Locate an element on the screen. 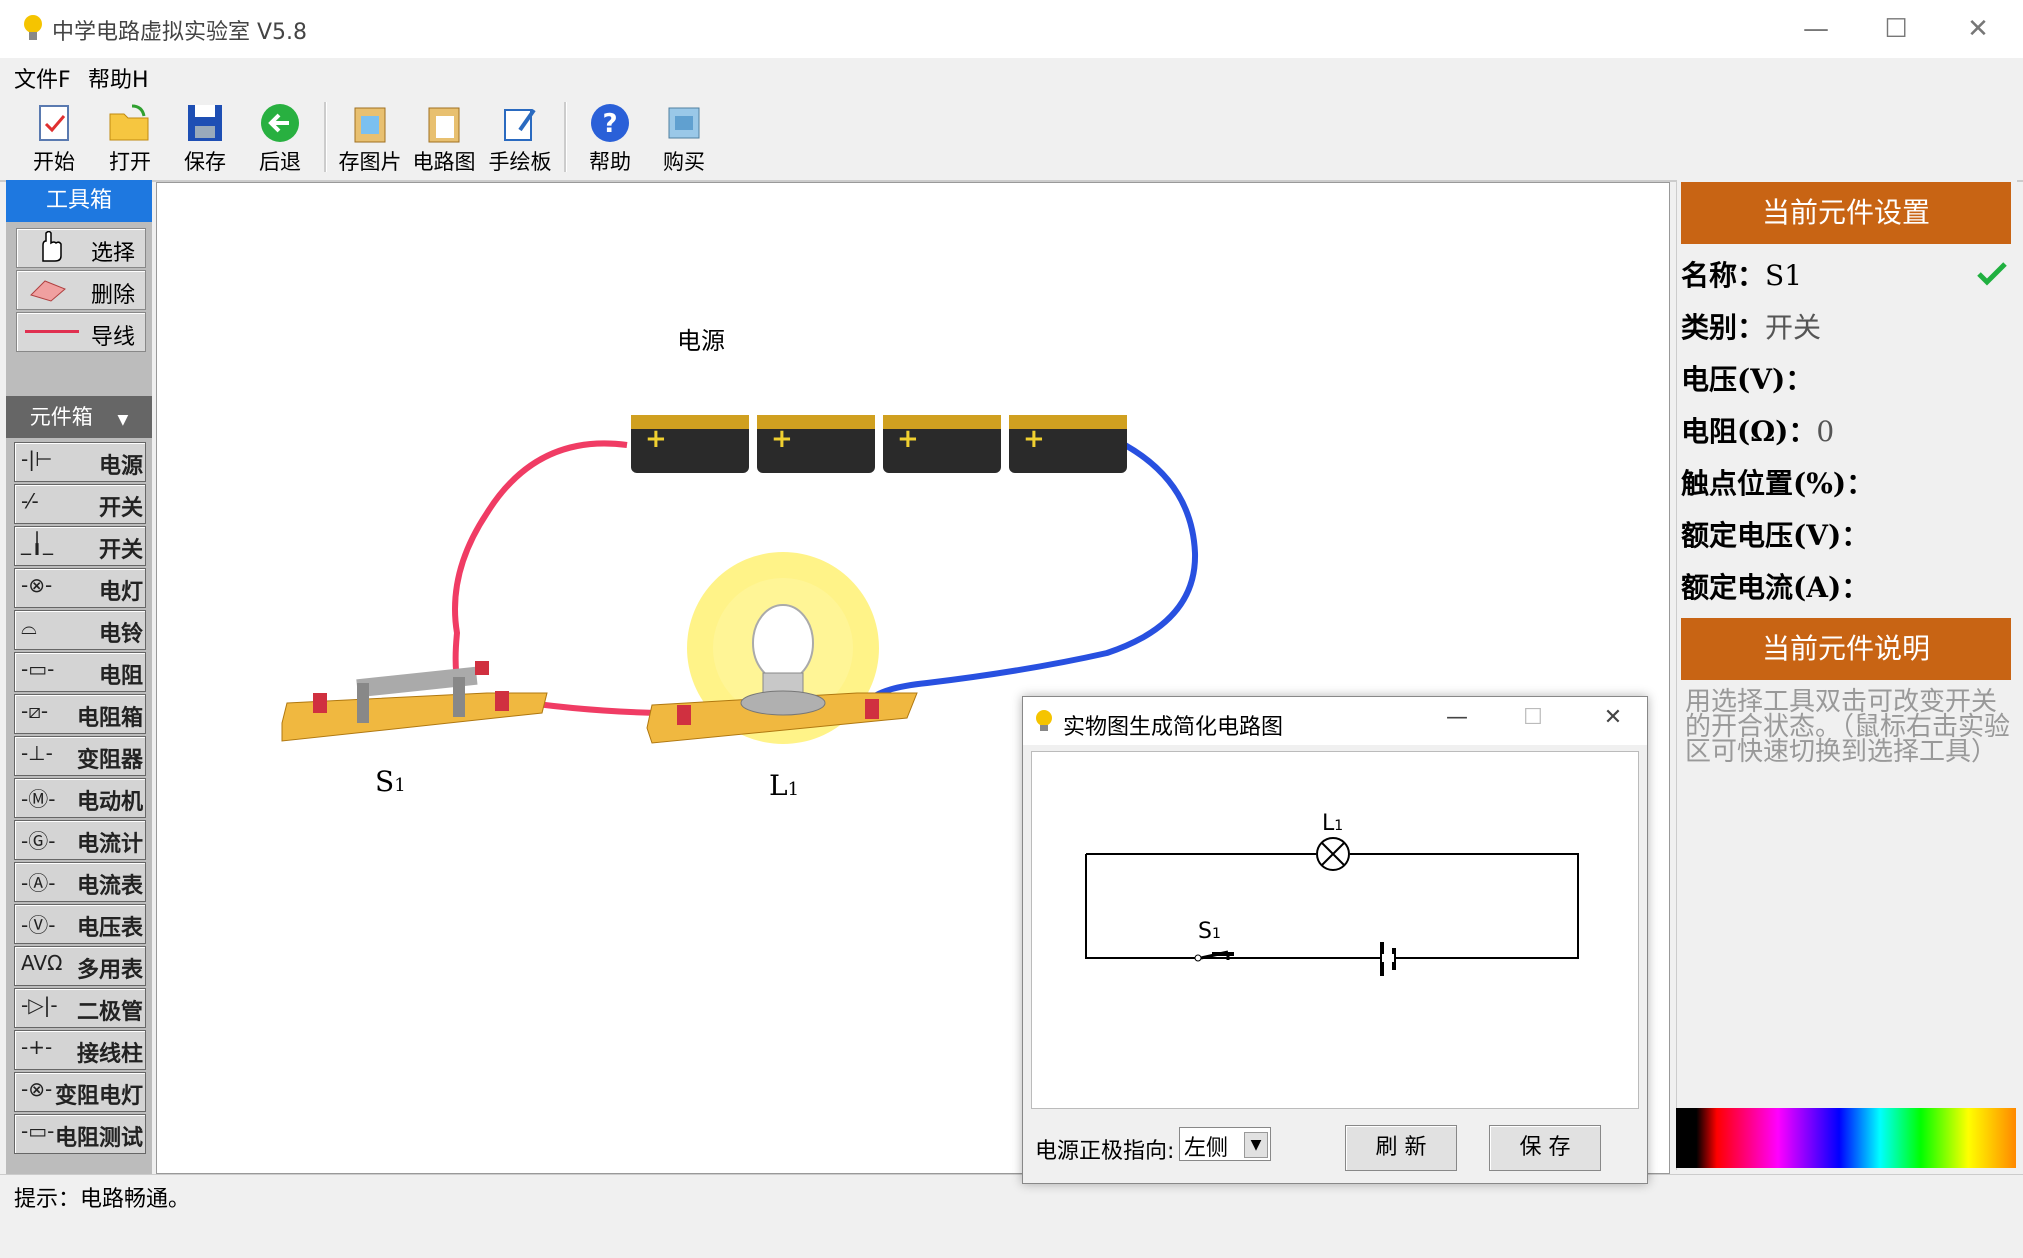 This screenshot has width=2023, height=1258. component-item: -Ⓐ- 电流表 is located at coordinates (80, 882).